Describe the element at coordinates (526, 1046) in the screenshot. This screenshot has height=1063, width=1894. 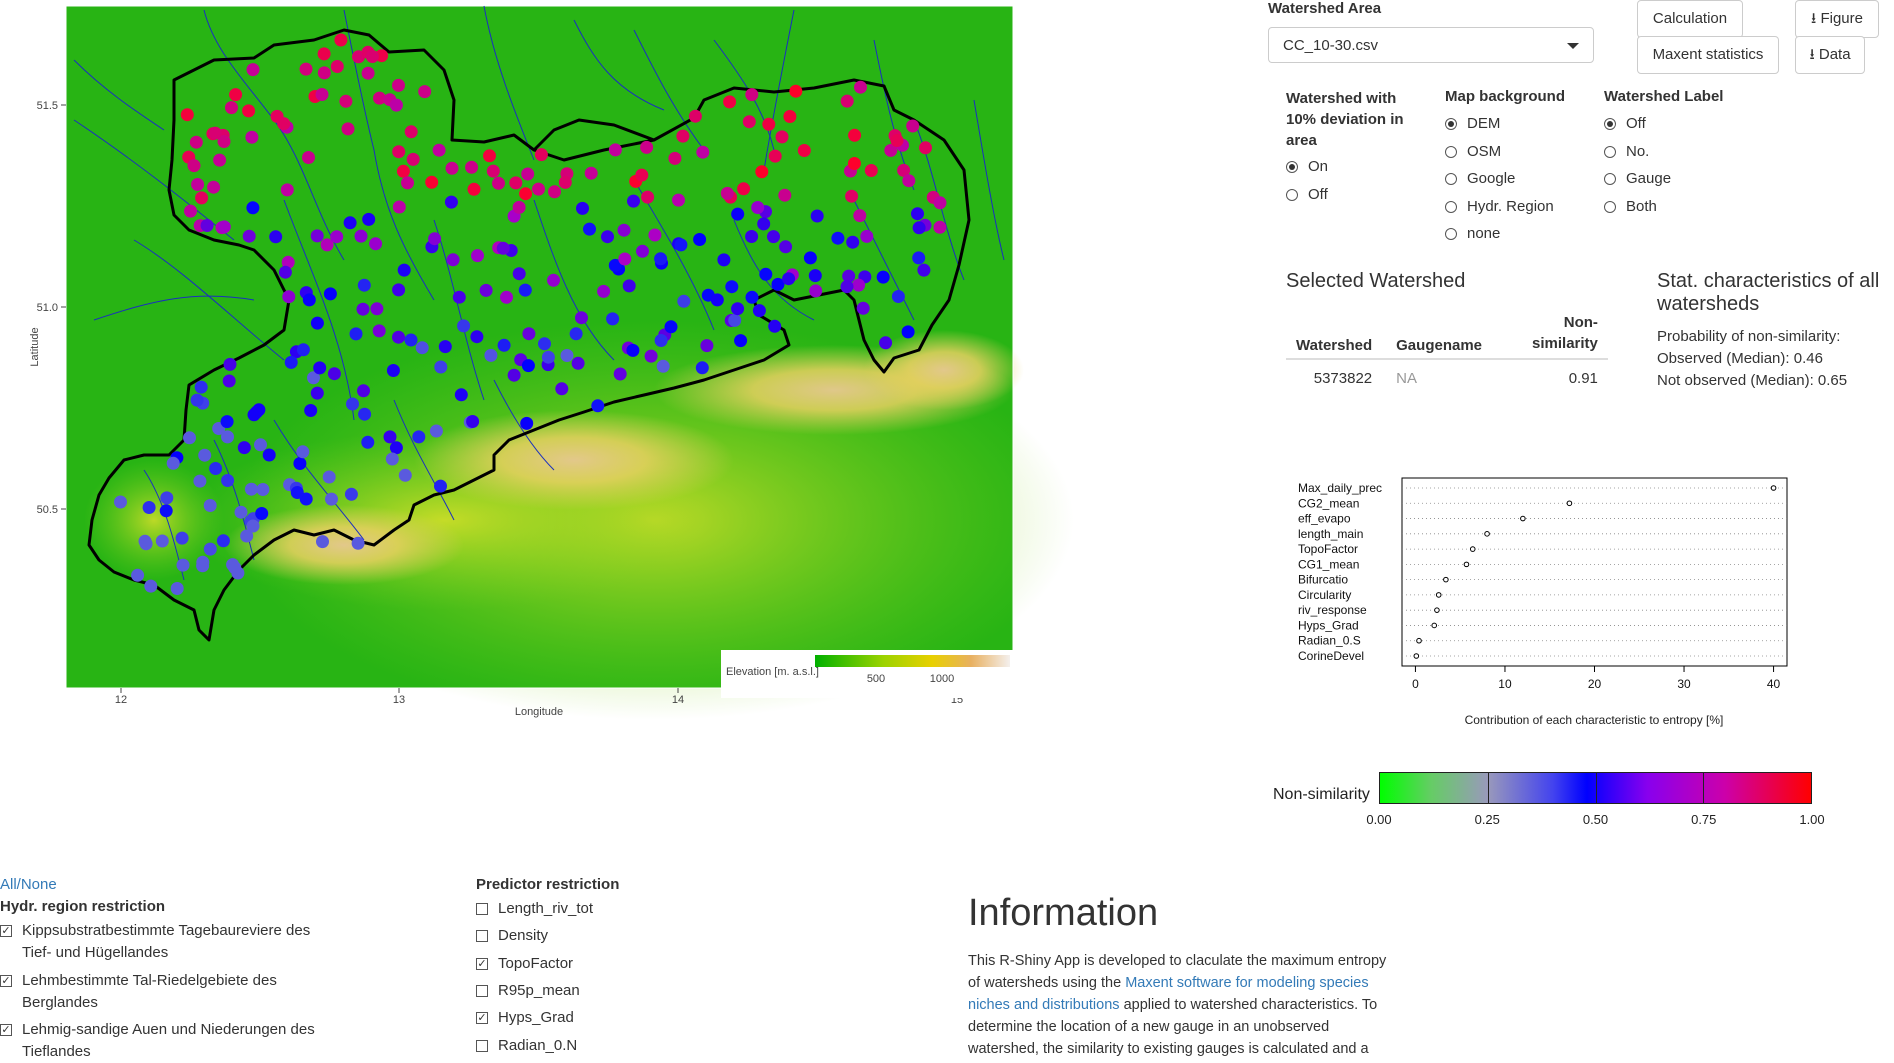
I see `predictor-item: Radian_0.N` at that location.